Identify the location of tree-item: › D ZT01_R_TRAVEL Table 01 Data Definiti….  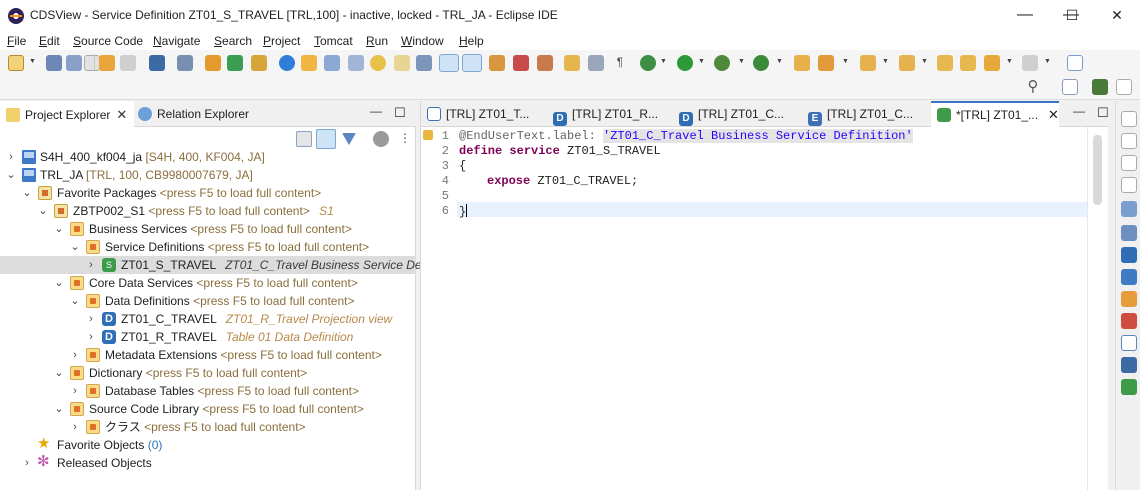
(208, 337).